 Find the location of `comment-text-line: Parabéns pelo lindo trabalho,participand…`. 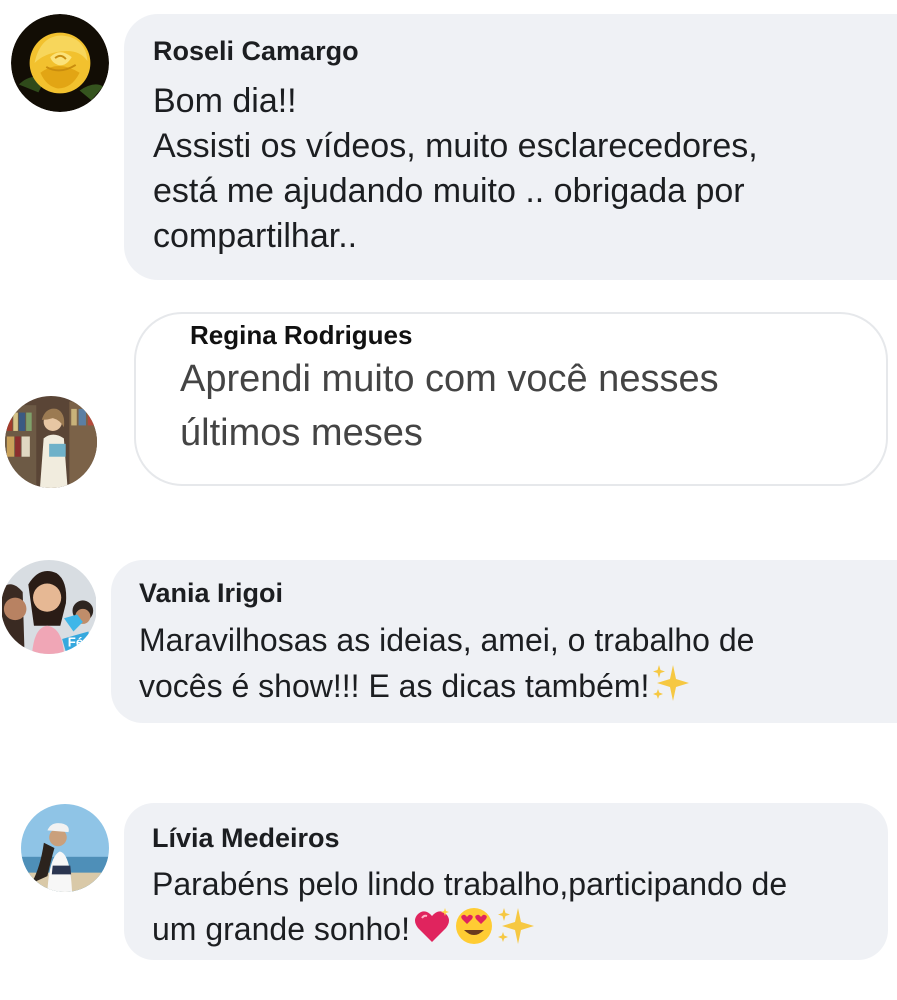

comment-text-line: Parabéns pelo lindo trabalho,participand… is located at coordinates (470, 884).